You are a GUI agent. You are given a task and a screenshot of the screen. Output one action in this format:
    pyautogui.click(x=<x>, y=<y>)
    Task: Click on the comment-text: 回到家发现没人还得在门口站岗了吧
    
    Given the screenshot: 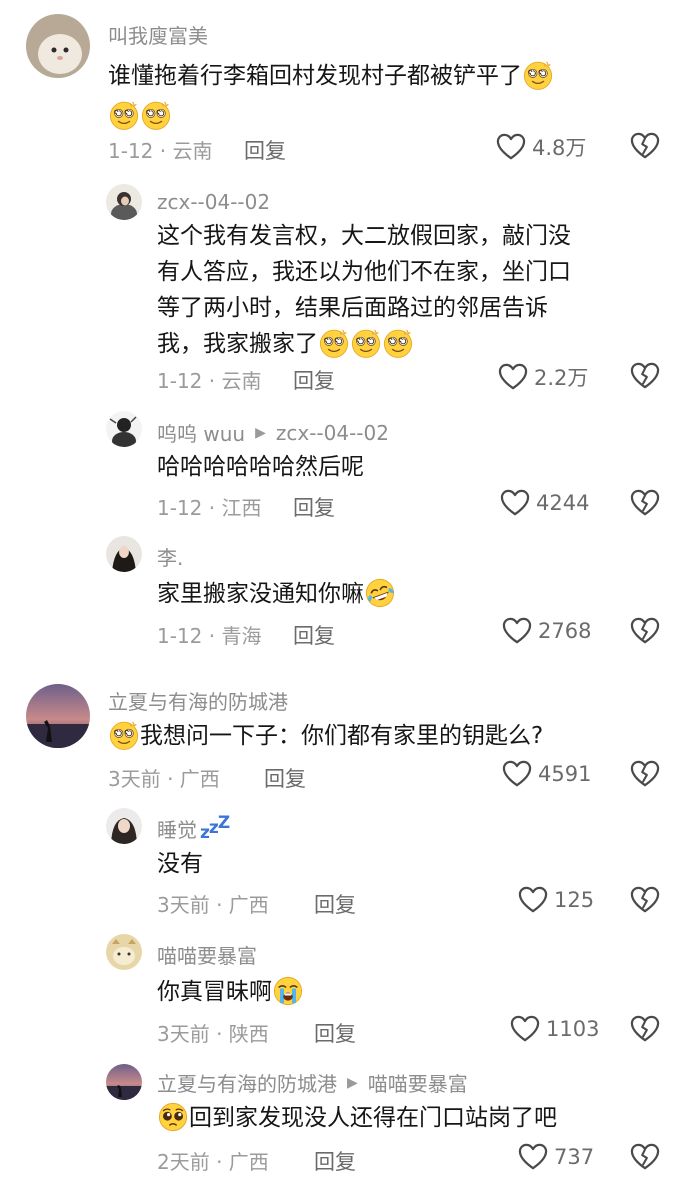 What is the action you would take?
    pyautogui.click(x=357, y=1118)
    